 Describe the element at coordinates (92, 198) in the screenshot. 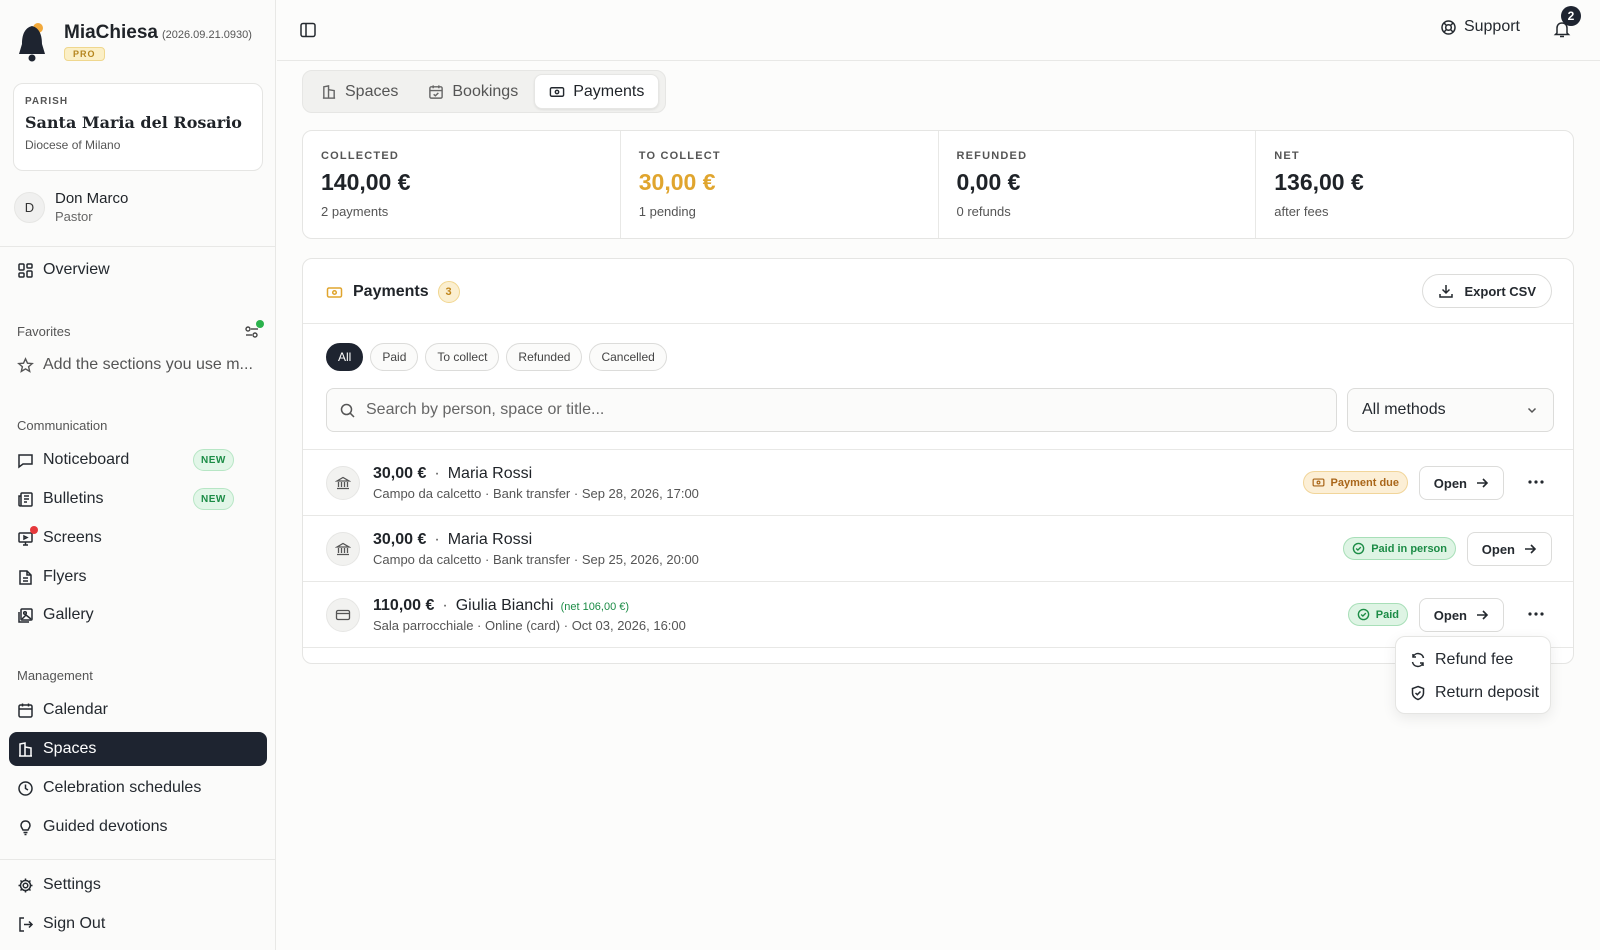

I see `user-name: Don Marco` at that location.